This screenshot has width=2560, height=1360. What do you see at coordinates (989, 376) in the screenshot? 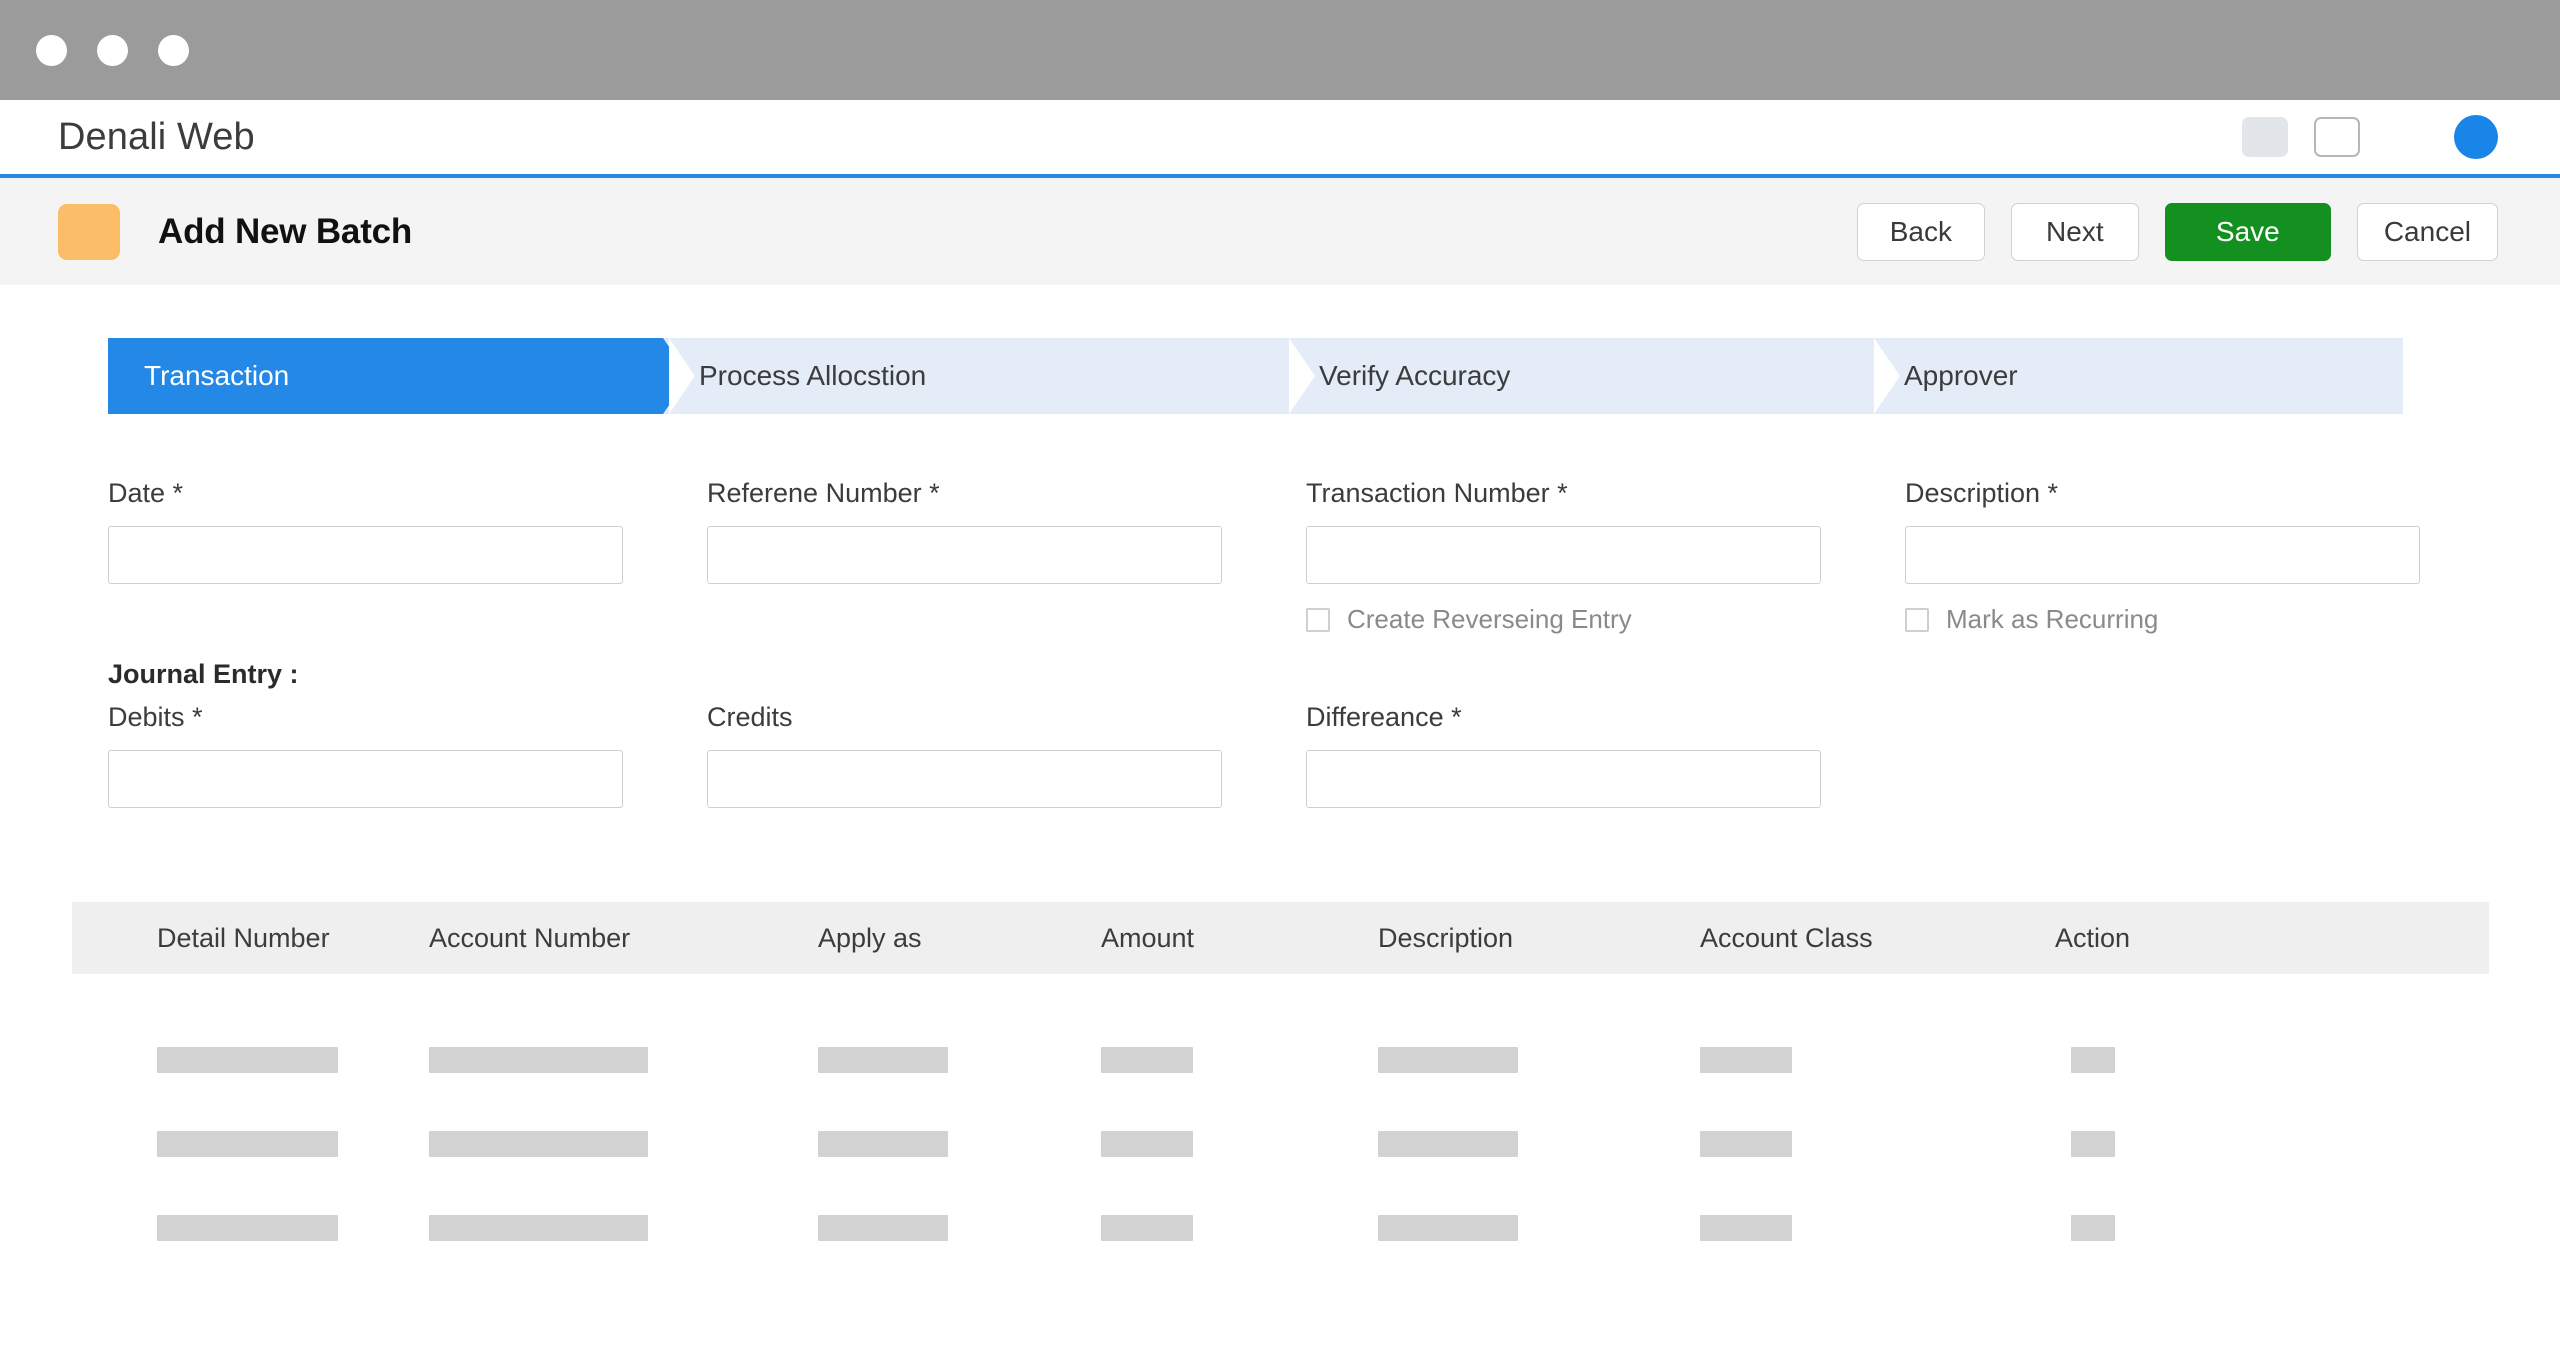
I see `step-process-allocation: Process Allocstion` at bounding box center [989, 376].